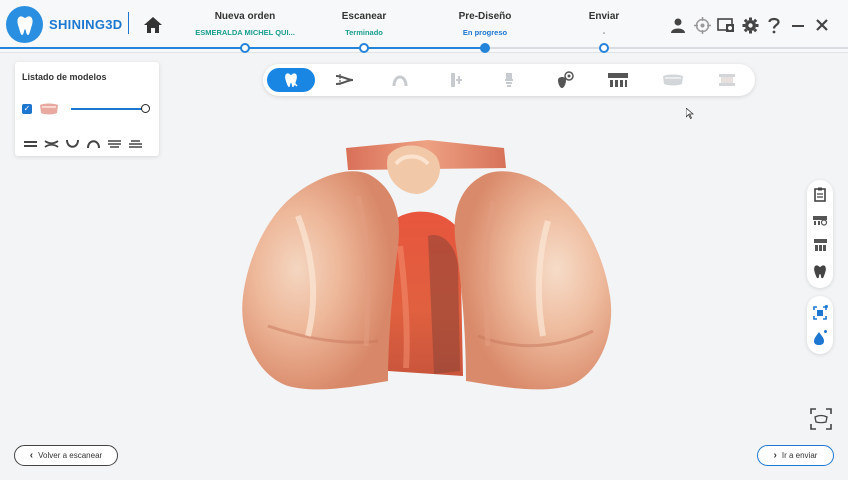  I want to click on design-toolbar, so click(509, 80).